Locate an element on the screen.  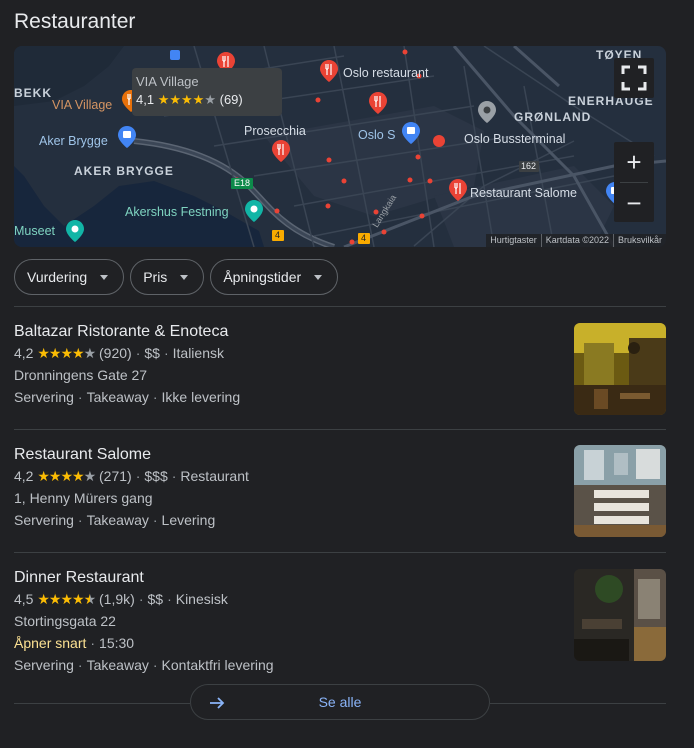
category: Restaurant is located at coordinates (214, 476).